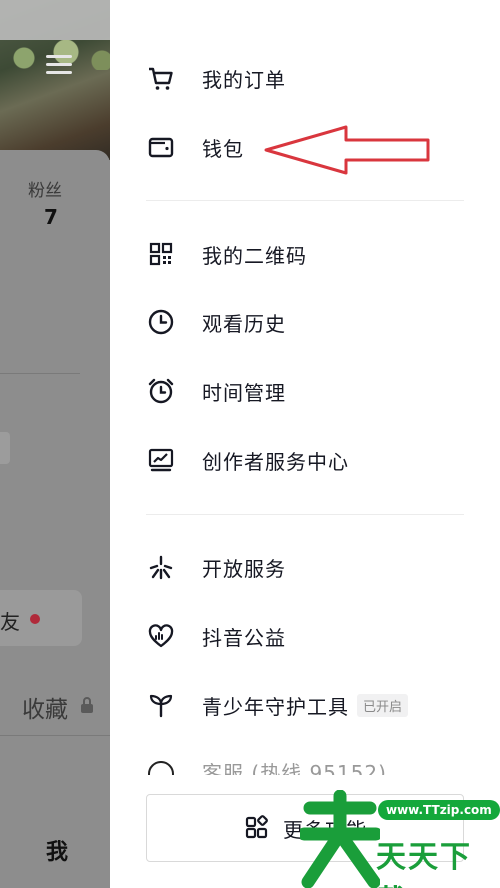 Image resolution: width=500 pixels, height=888 pixels. Describe the element at coordinates (161, 705) in the screenshot. I see `sprout-icon` at that location.